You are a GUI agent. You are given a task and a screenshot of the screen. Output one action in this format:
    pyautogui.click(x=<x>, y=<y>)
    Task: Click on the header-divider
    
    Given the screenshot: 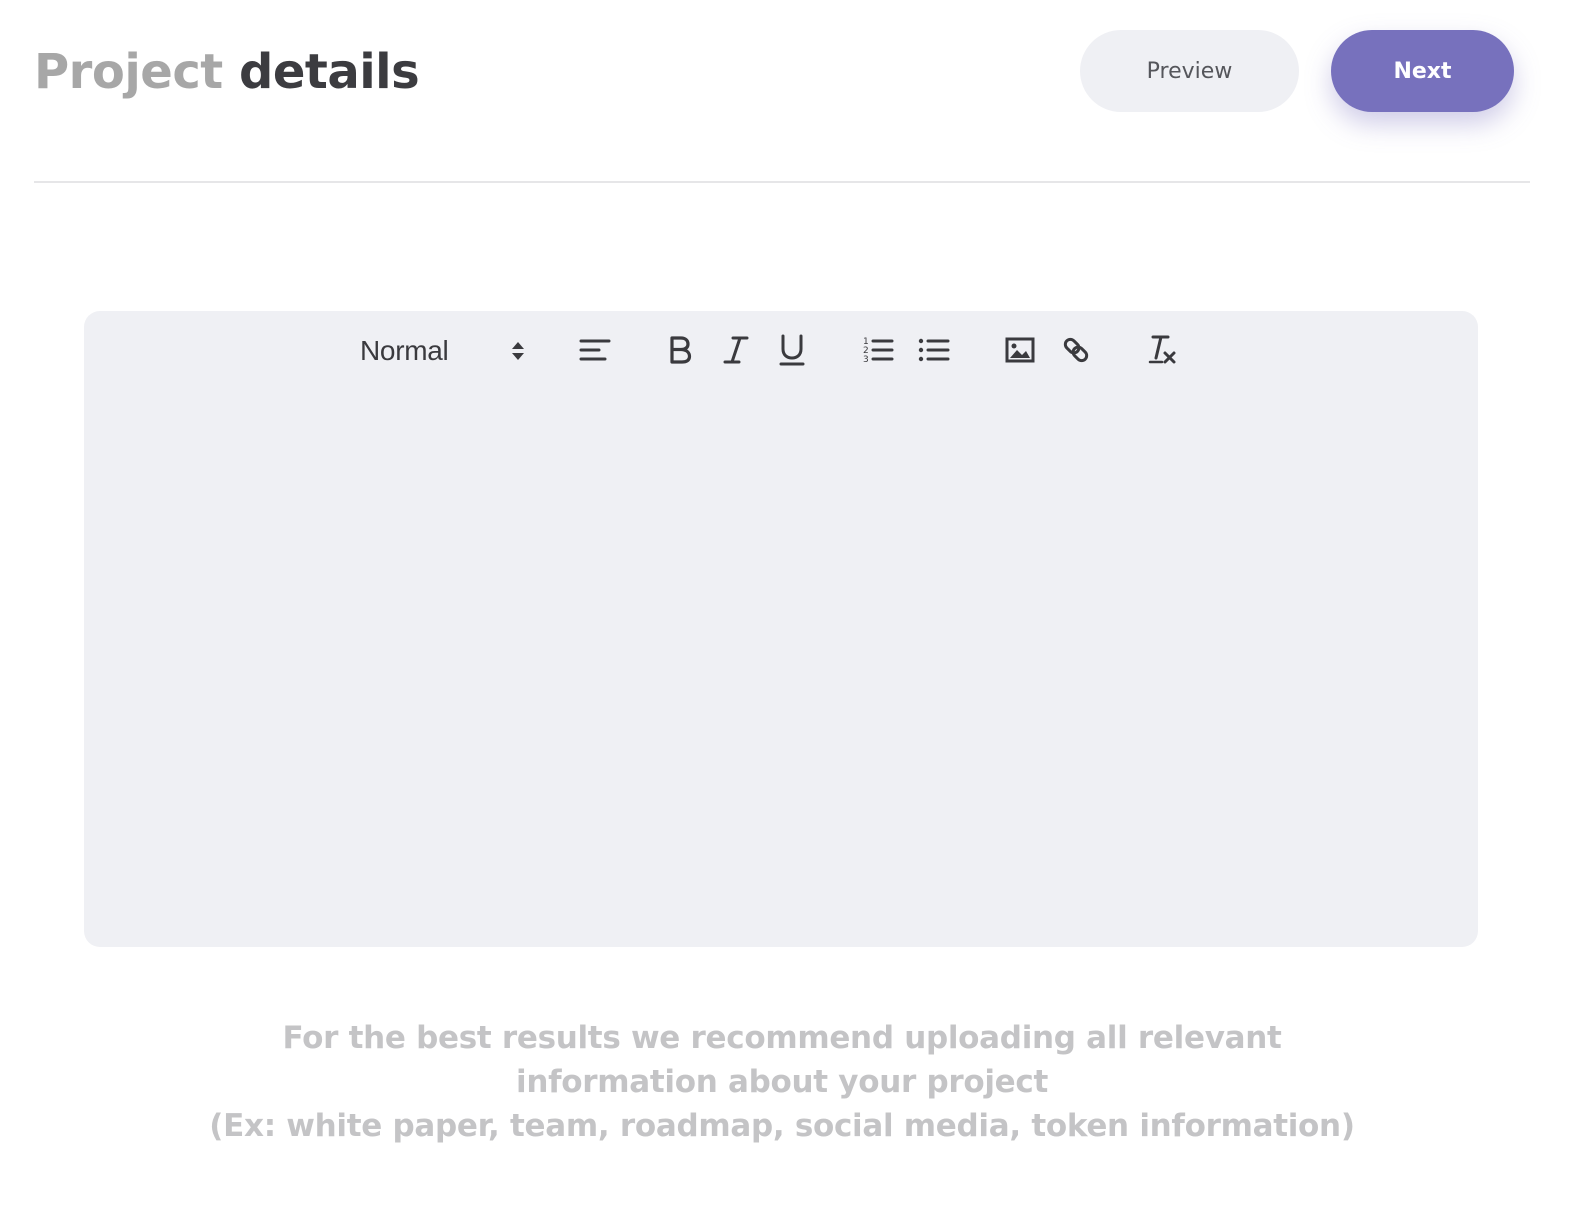 What is the action you would take?
    pyautogui.click(x=782, y=182)
    